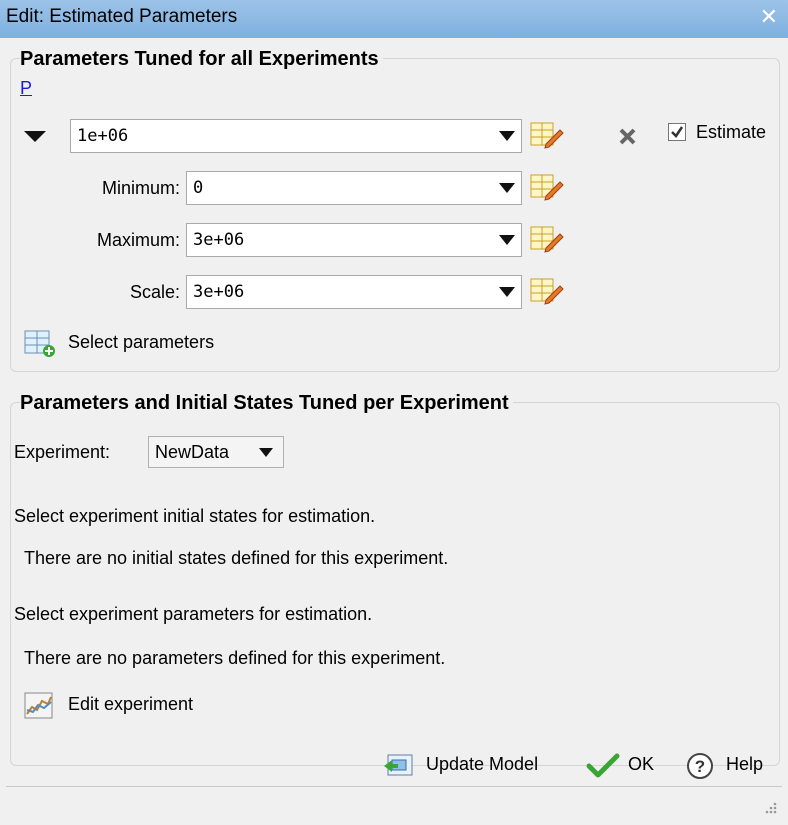 This screenshot has width=788, height=825. Describe the element at coordinates (219, 292) in the screenshot. I see `scale-value: 3e+06` at that location.